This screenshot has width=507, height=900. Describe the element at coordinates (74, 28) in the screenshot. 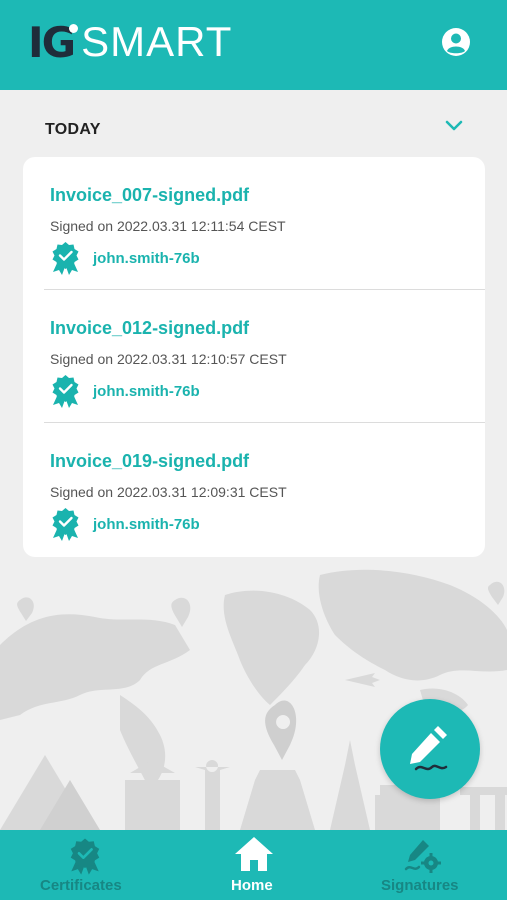

I see `logo-dot` at that location.